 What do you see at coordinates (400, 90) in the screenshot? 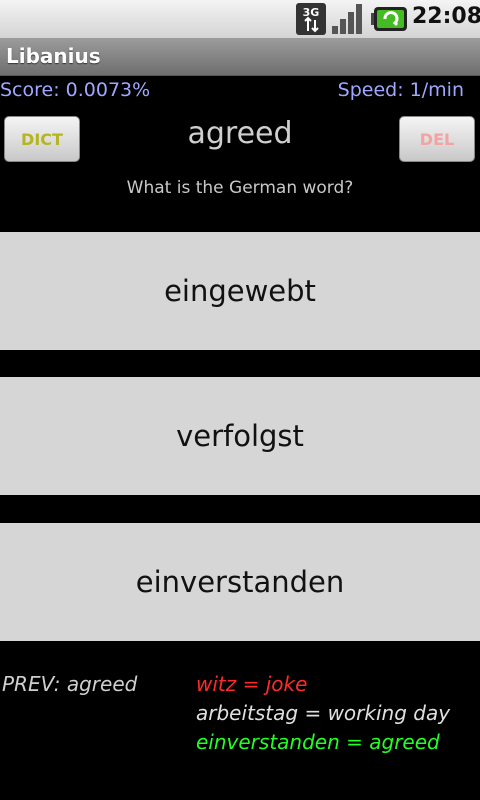
I see `speed-label: Speed: 1/min` at bounding box center [400, 90].